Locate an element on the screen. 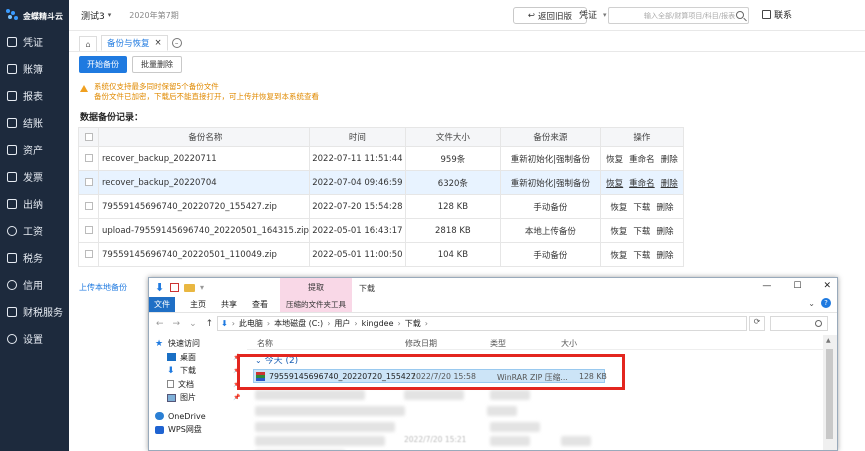 The height and width of the screenshot is (451, 865). select-all-checkbox is located at coordinates (88, 137).